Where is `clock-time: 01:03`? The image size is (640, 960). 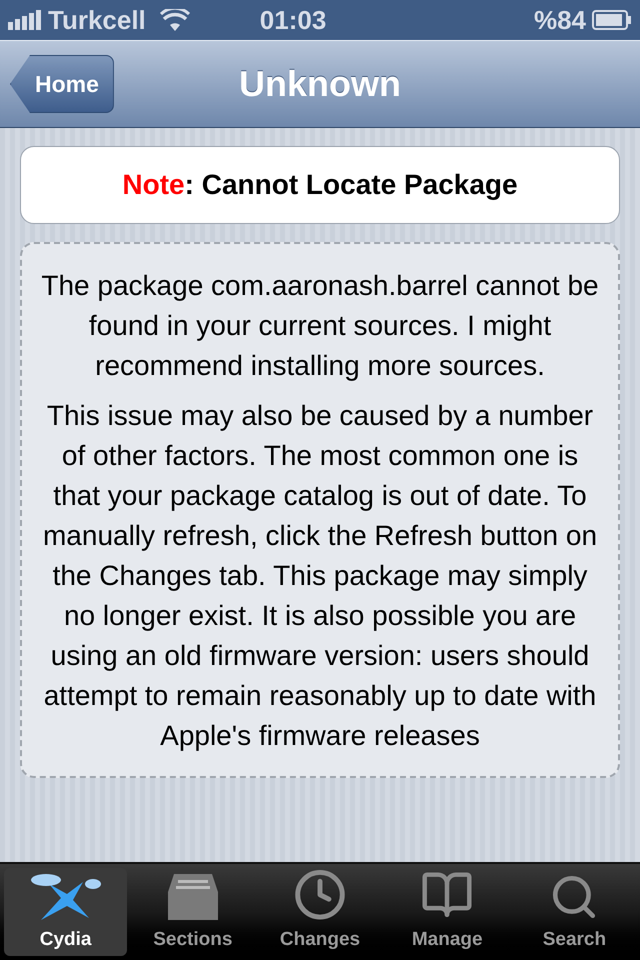
clock-time: 01:03 is located at coordinates (293, 20).